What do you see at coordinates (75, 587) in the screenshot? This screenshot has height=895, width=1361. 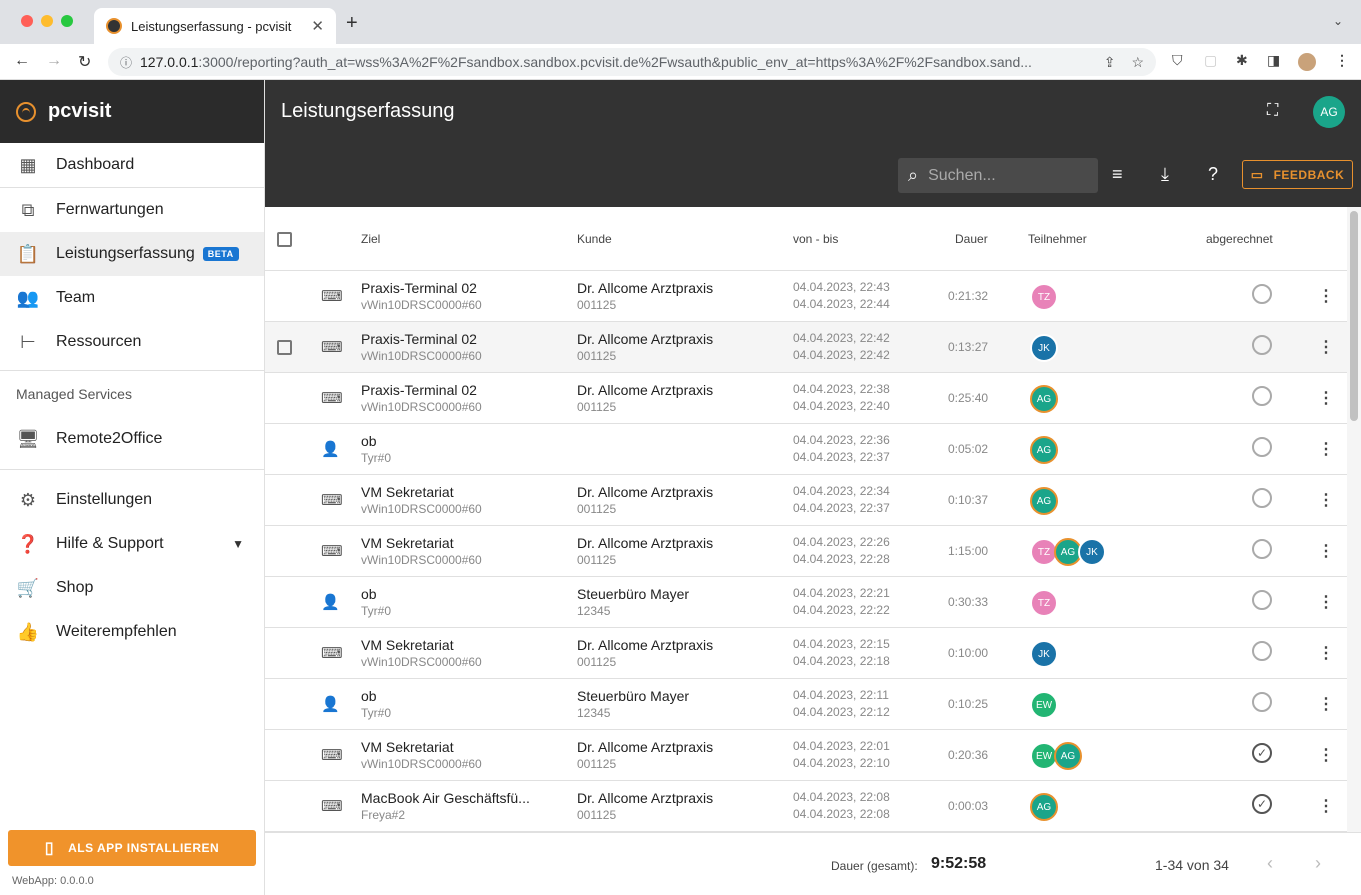 I see `sidebar-item-label: Shop` at bounding box center [75, 587].